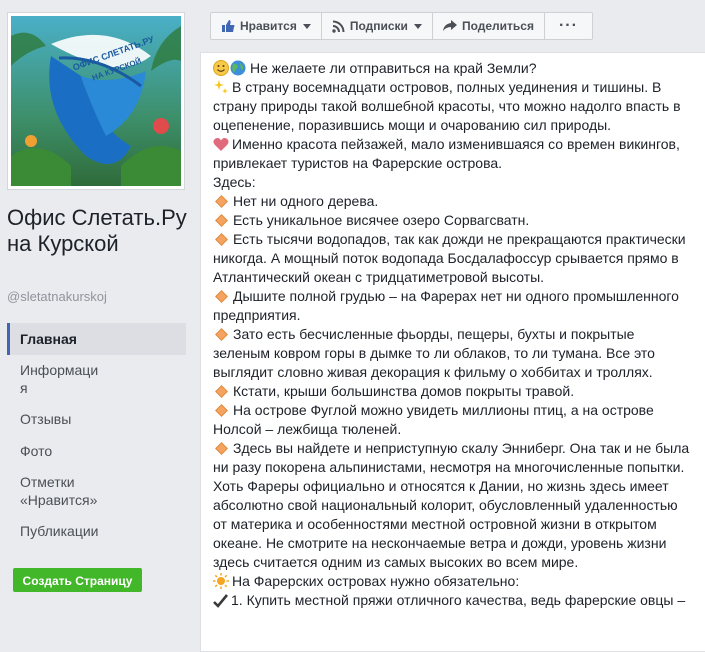 This screenshot has width=705, height=652. Describe the element at coordinates (393, 68) in the screenshot. I see `post-line-text: Не желаете ли отправиться на край Земли?` at that location.